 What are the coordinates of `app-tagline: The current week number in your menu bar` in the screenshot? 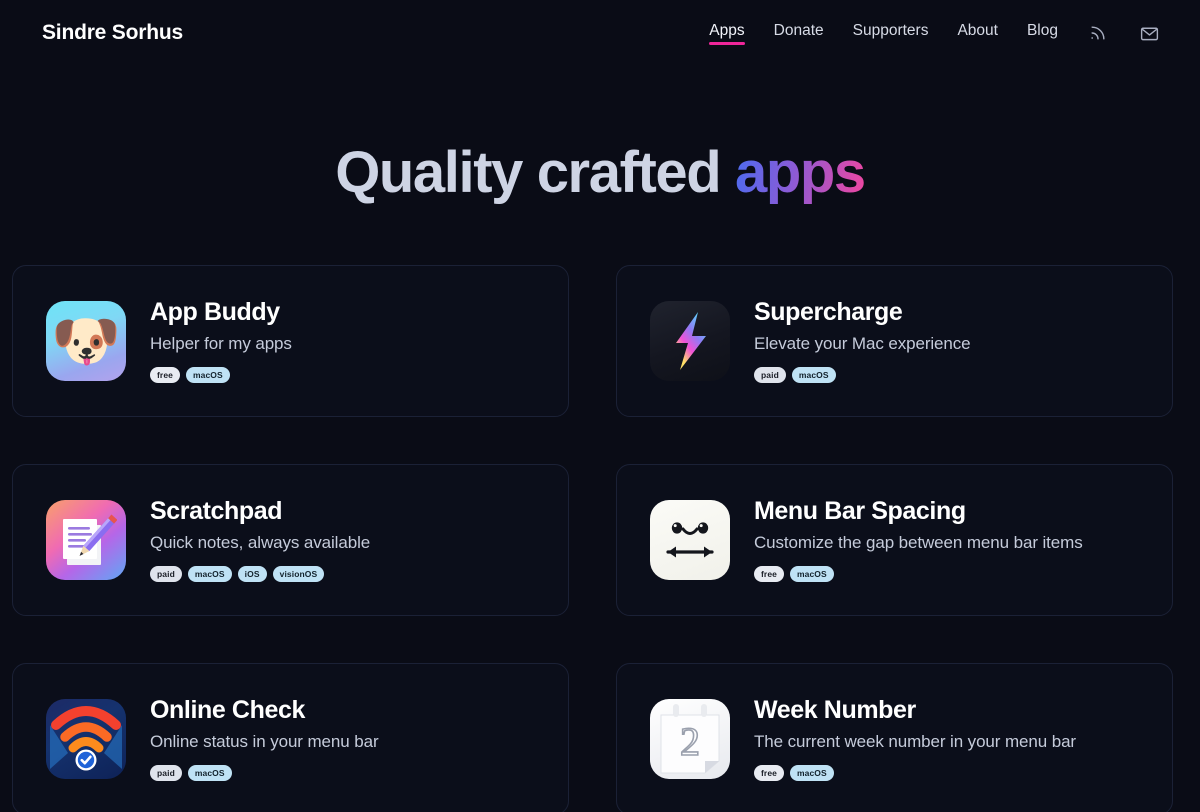 It's located at (915, 741).